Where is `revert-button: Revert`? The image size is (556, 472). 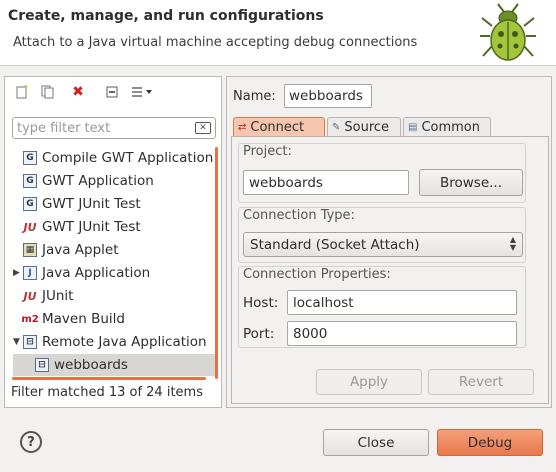 revert-button: Revert is located at coordinates (481, 382).